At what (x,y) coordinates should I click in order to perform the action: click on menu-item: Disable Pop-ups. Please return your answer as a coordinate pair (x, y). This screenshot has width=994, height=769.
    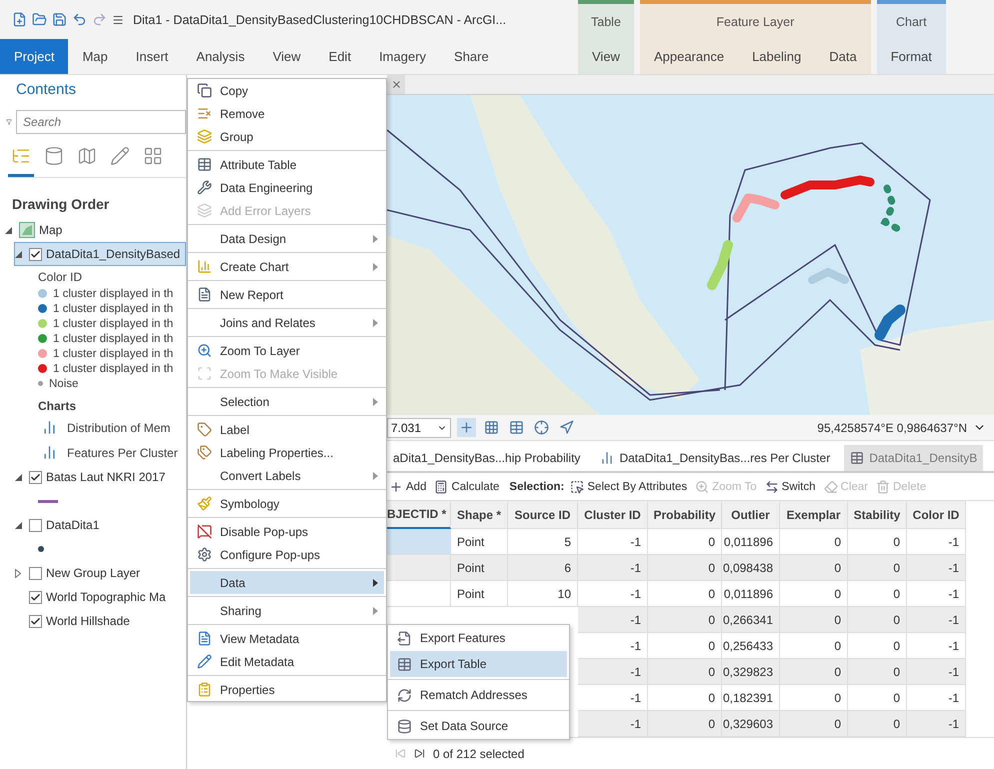
    Looking at the image, I should click on (287, 531).